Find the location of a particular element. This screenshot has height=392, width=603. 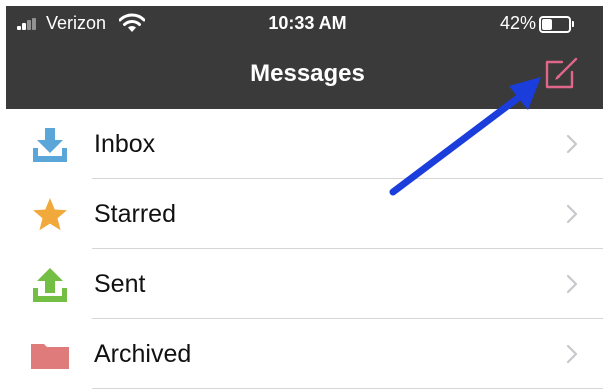

battery-icon is located at coordinates (556, 24).